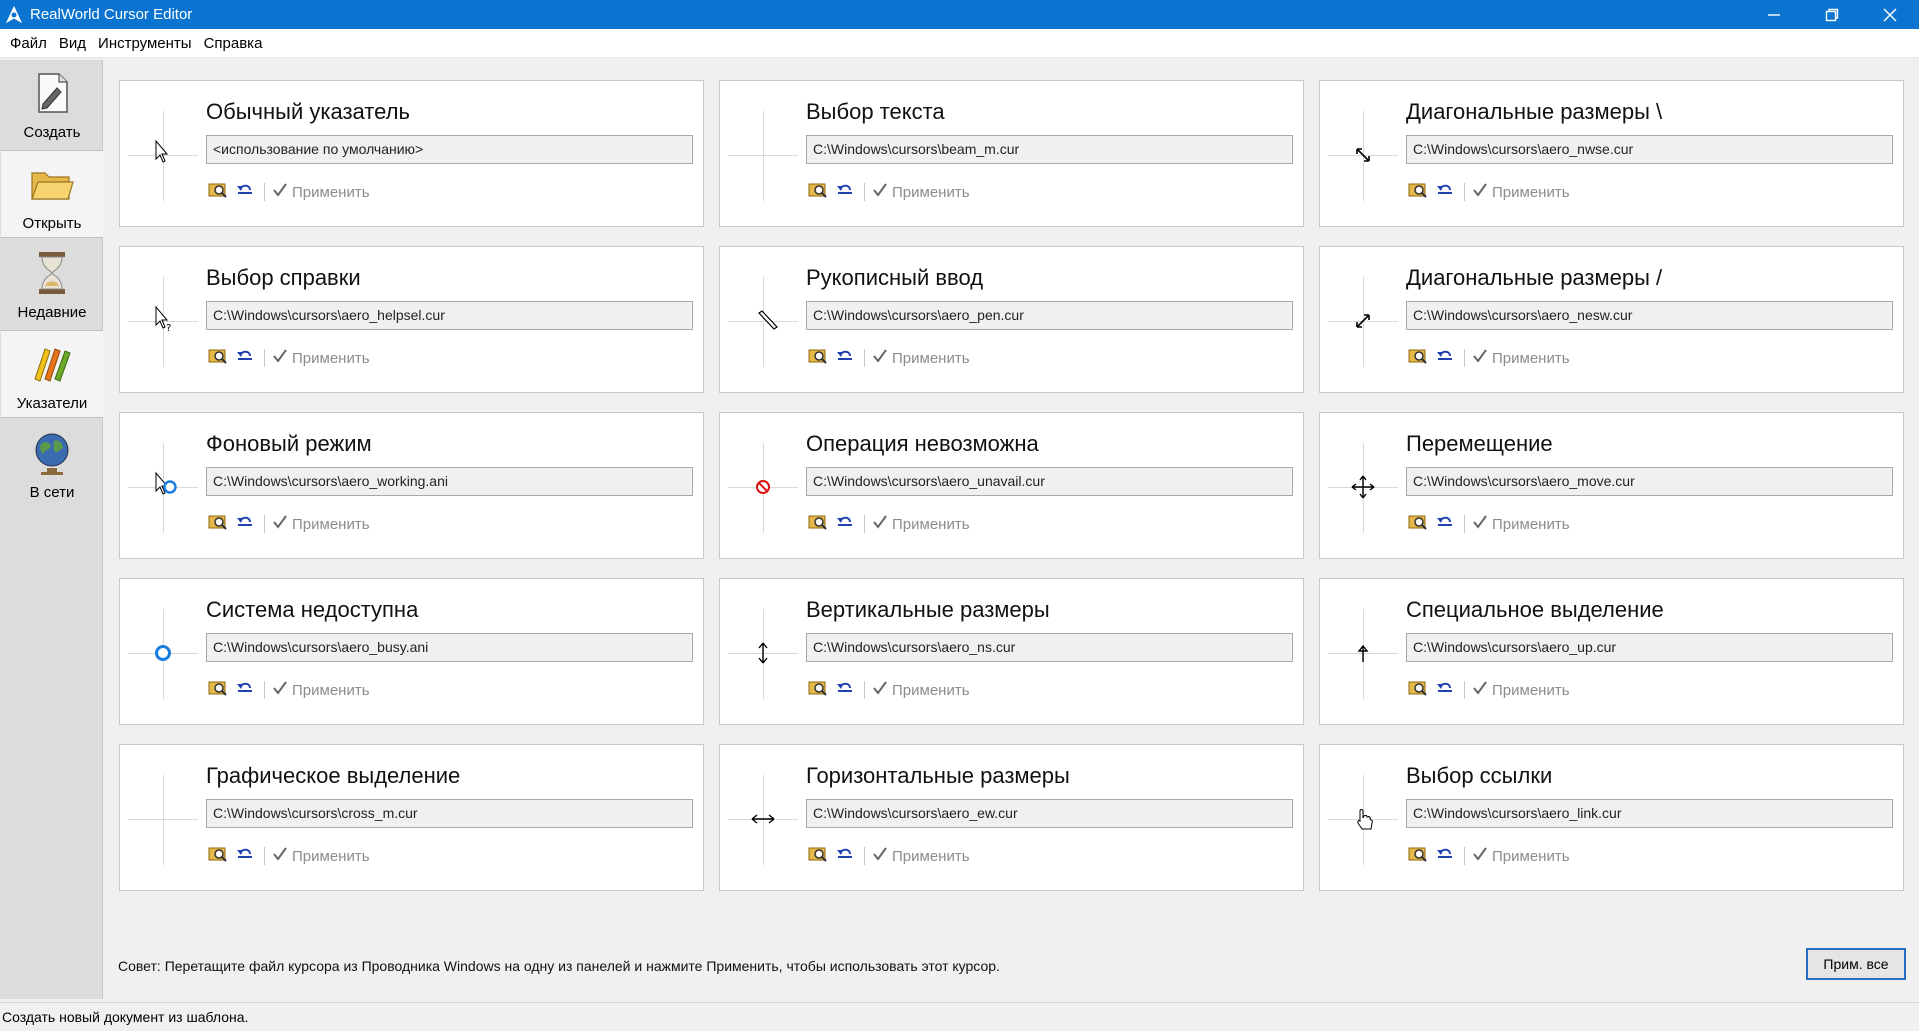 This screenshot has height=1031, width=1919. Describe the element at coordinates (312, 609) in the screenshot. I see `cursor-card-title: Система недоступна` at that location.